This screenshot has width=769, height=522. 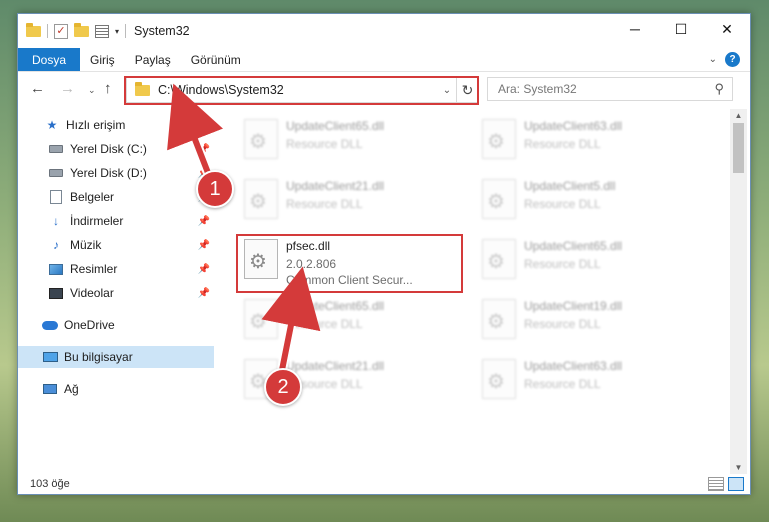 What do you see at coordinates (244, 229) in the screenshot?
I see `annotation-arrows` at bounding box center [244, 229].